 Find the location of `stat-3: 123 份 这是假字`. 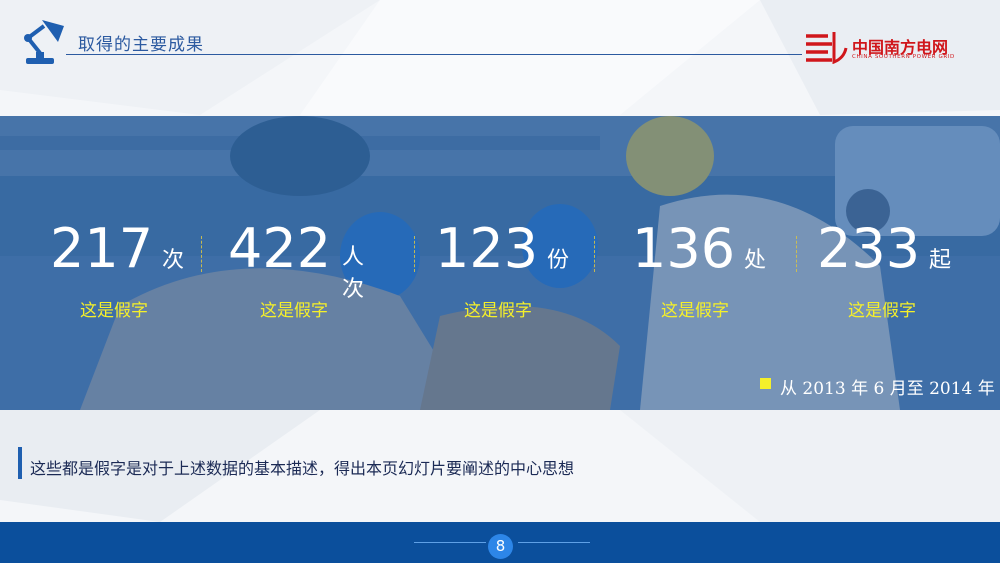

stat-3: 123 份 这是假字 is located at coordinates (502, 269).